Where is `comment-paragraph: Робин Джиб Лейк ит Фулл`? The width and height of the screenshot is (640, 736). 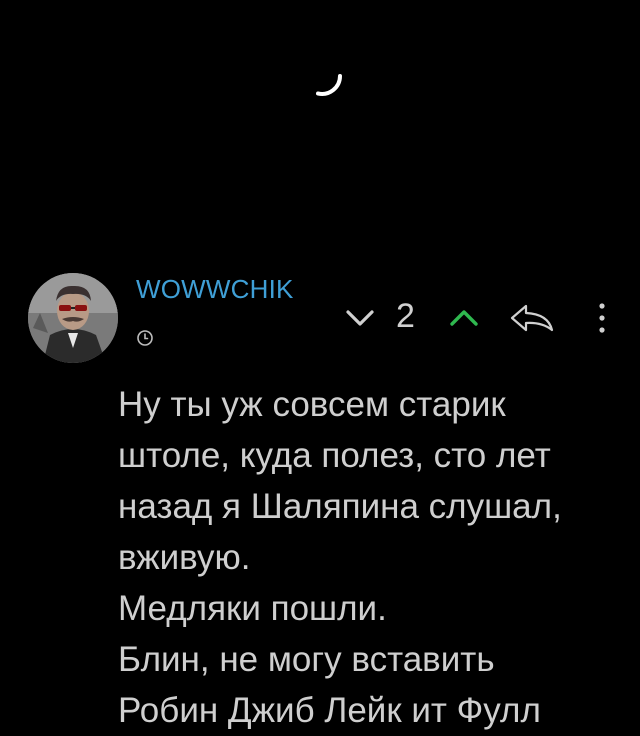
comment-paragraph: Робин Джиб Лейк ит Фулл is located at coordinates (329, 710).